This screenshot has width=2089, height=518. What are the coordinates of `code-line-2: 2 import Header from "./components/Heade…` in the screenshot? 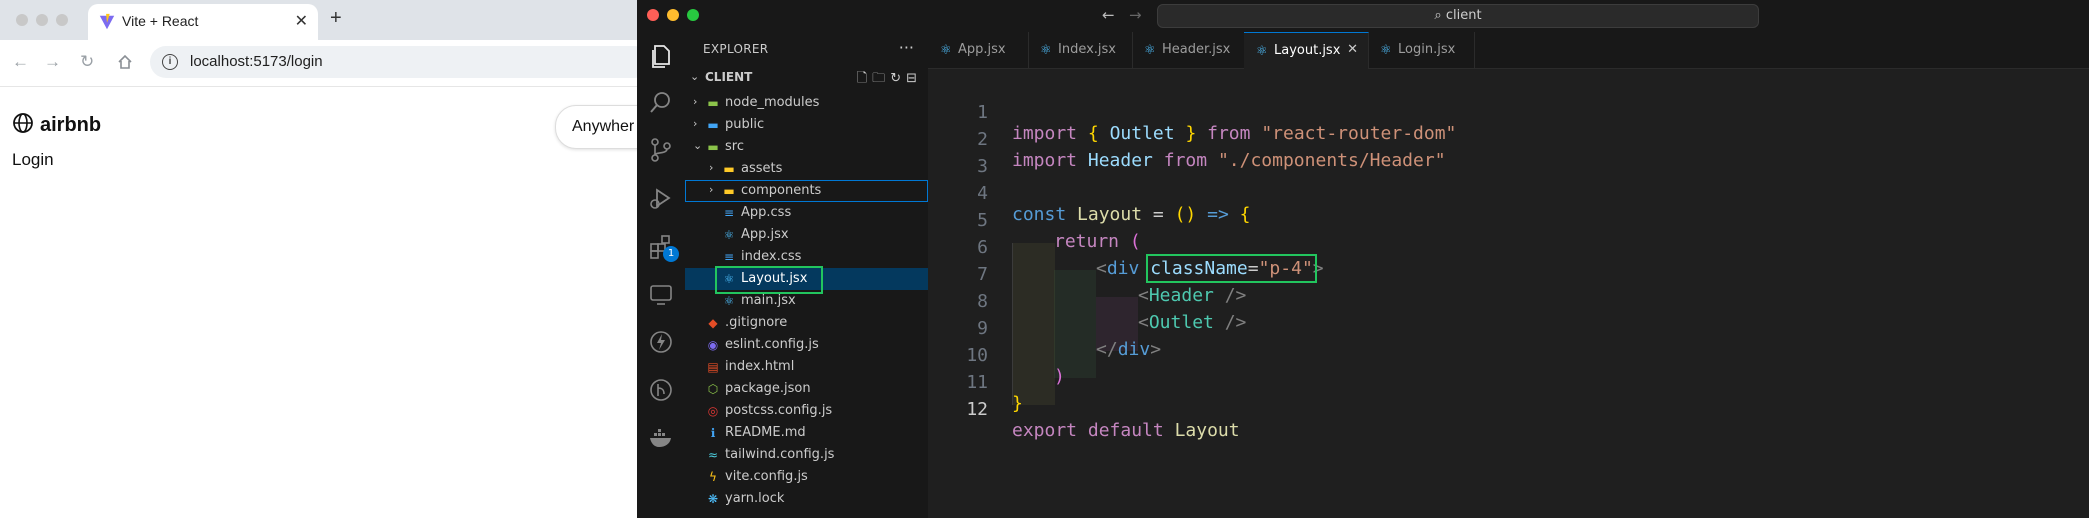 It's located at (1508, 139).